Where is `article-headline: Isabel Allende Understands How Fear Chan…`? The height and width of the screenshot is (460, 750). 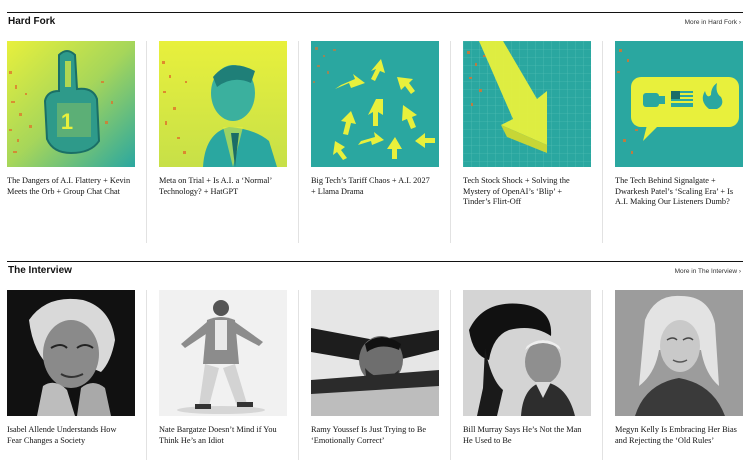 article-headline: Isabel Allende Understands How Fear Chan… is located at coordinates (69, 435).